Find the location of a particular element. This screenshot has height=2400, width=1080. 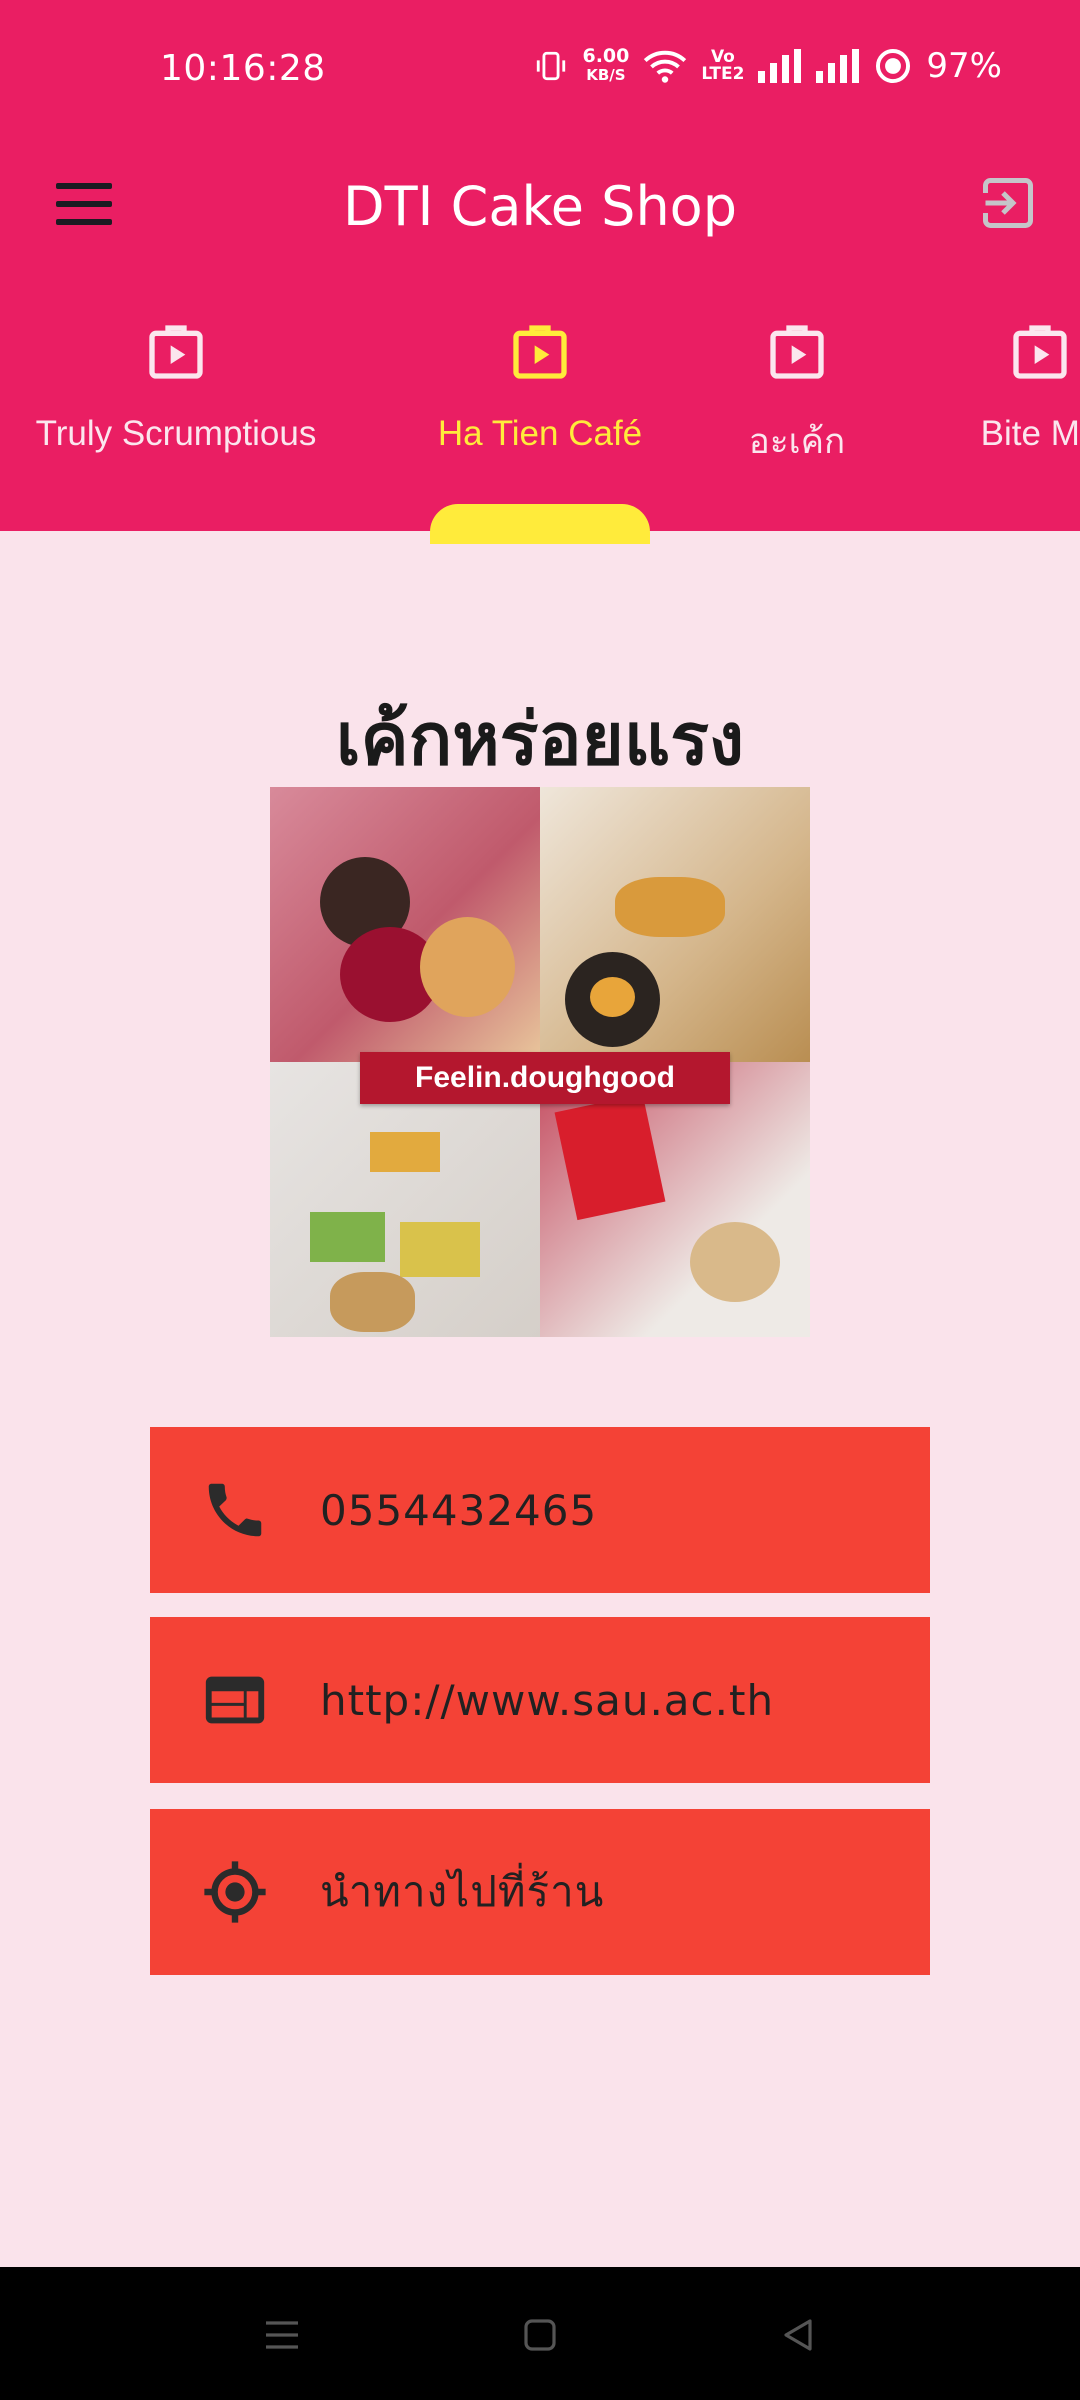

tab-ha-tien-cafe: Ha Tien Café is located at coordinates (540, 415).